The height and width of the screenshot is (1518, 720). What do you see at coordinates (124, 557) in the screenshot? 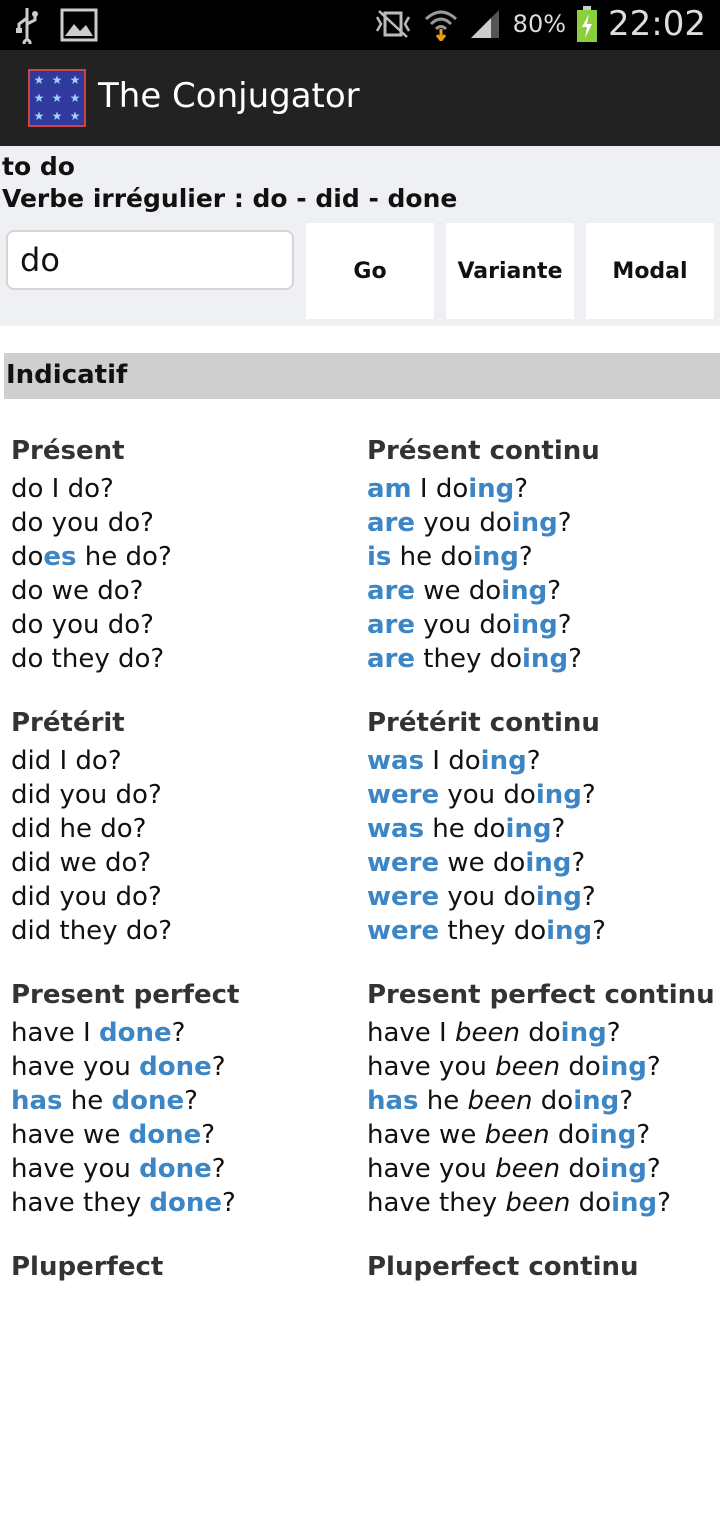
I see `conjugation-segment: he do?` at bounding box center [124, 557].